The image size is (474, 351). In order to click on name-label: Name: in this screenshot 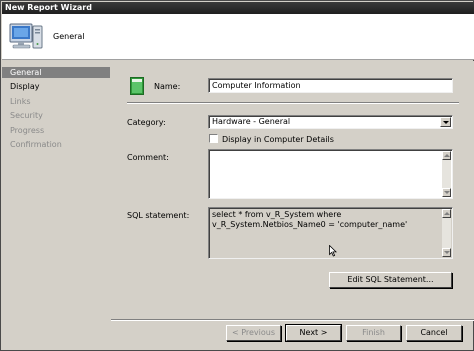, I will do `click(167, 86)`.